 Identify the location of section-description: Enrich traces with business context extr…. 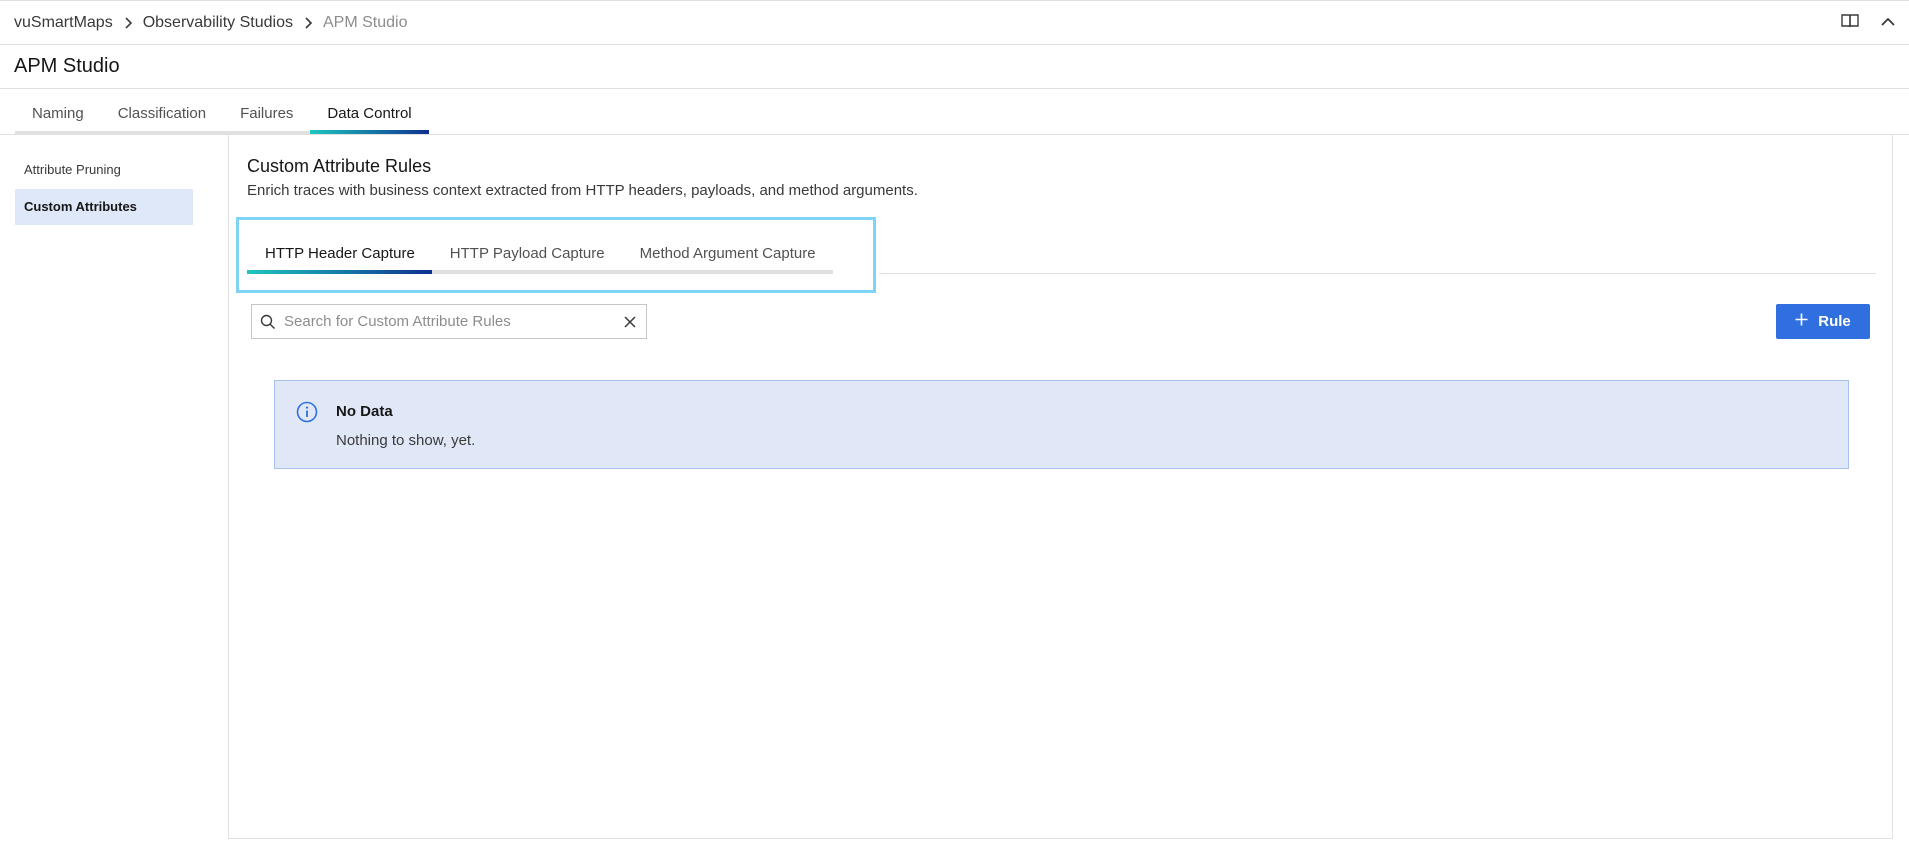
(582, 190).